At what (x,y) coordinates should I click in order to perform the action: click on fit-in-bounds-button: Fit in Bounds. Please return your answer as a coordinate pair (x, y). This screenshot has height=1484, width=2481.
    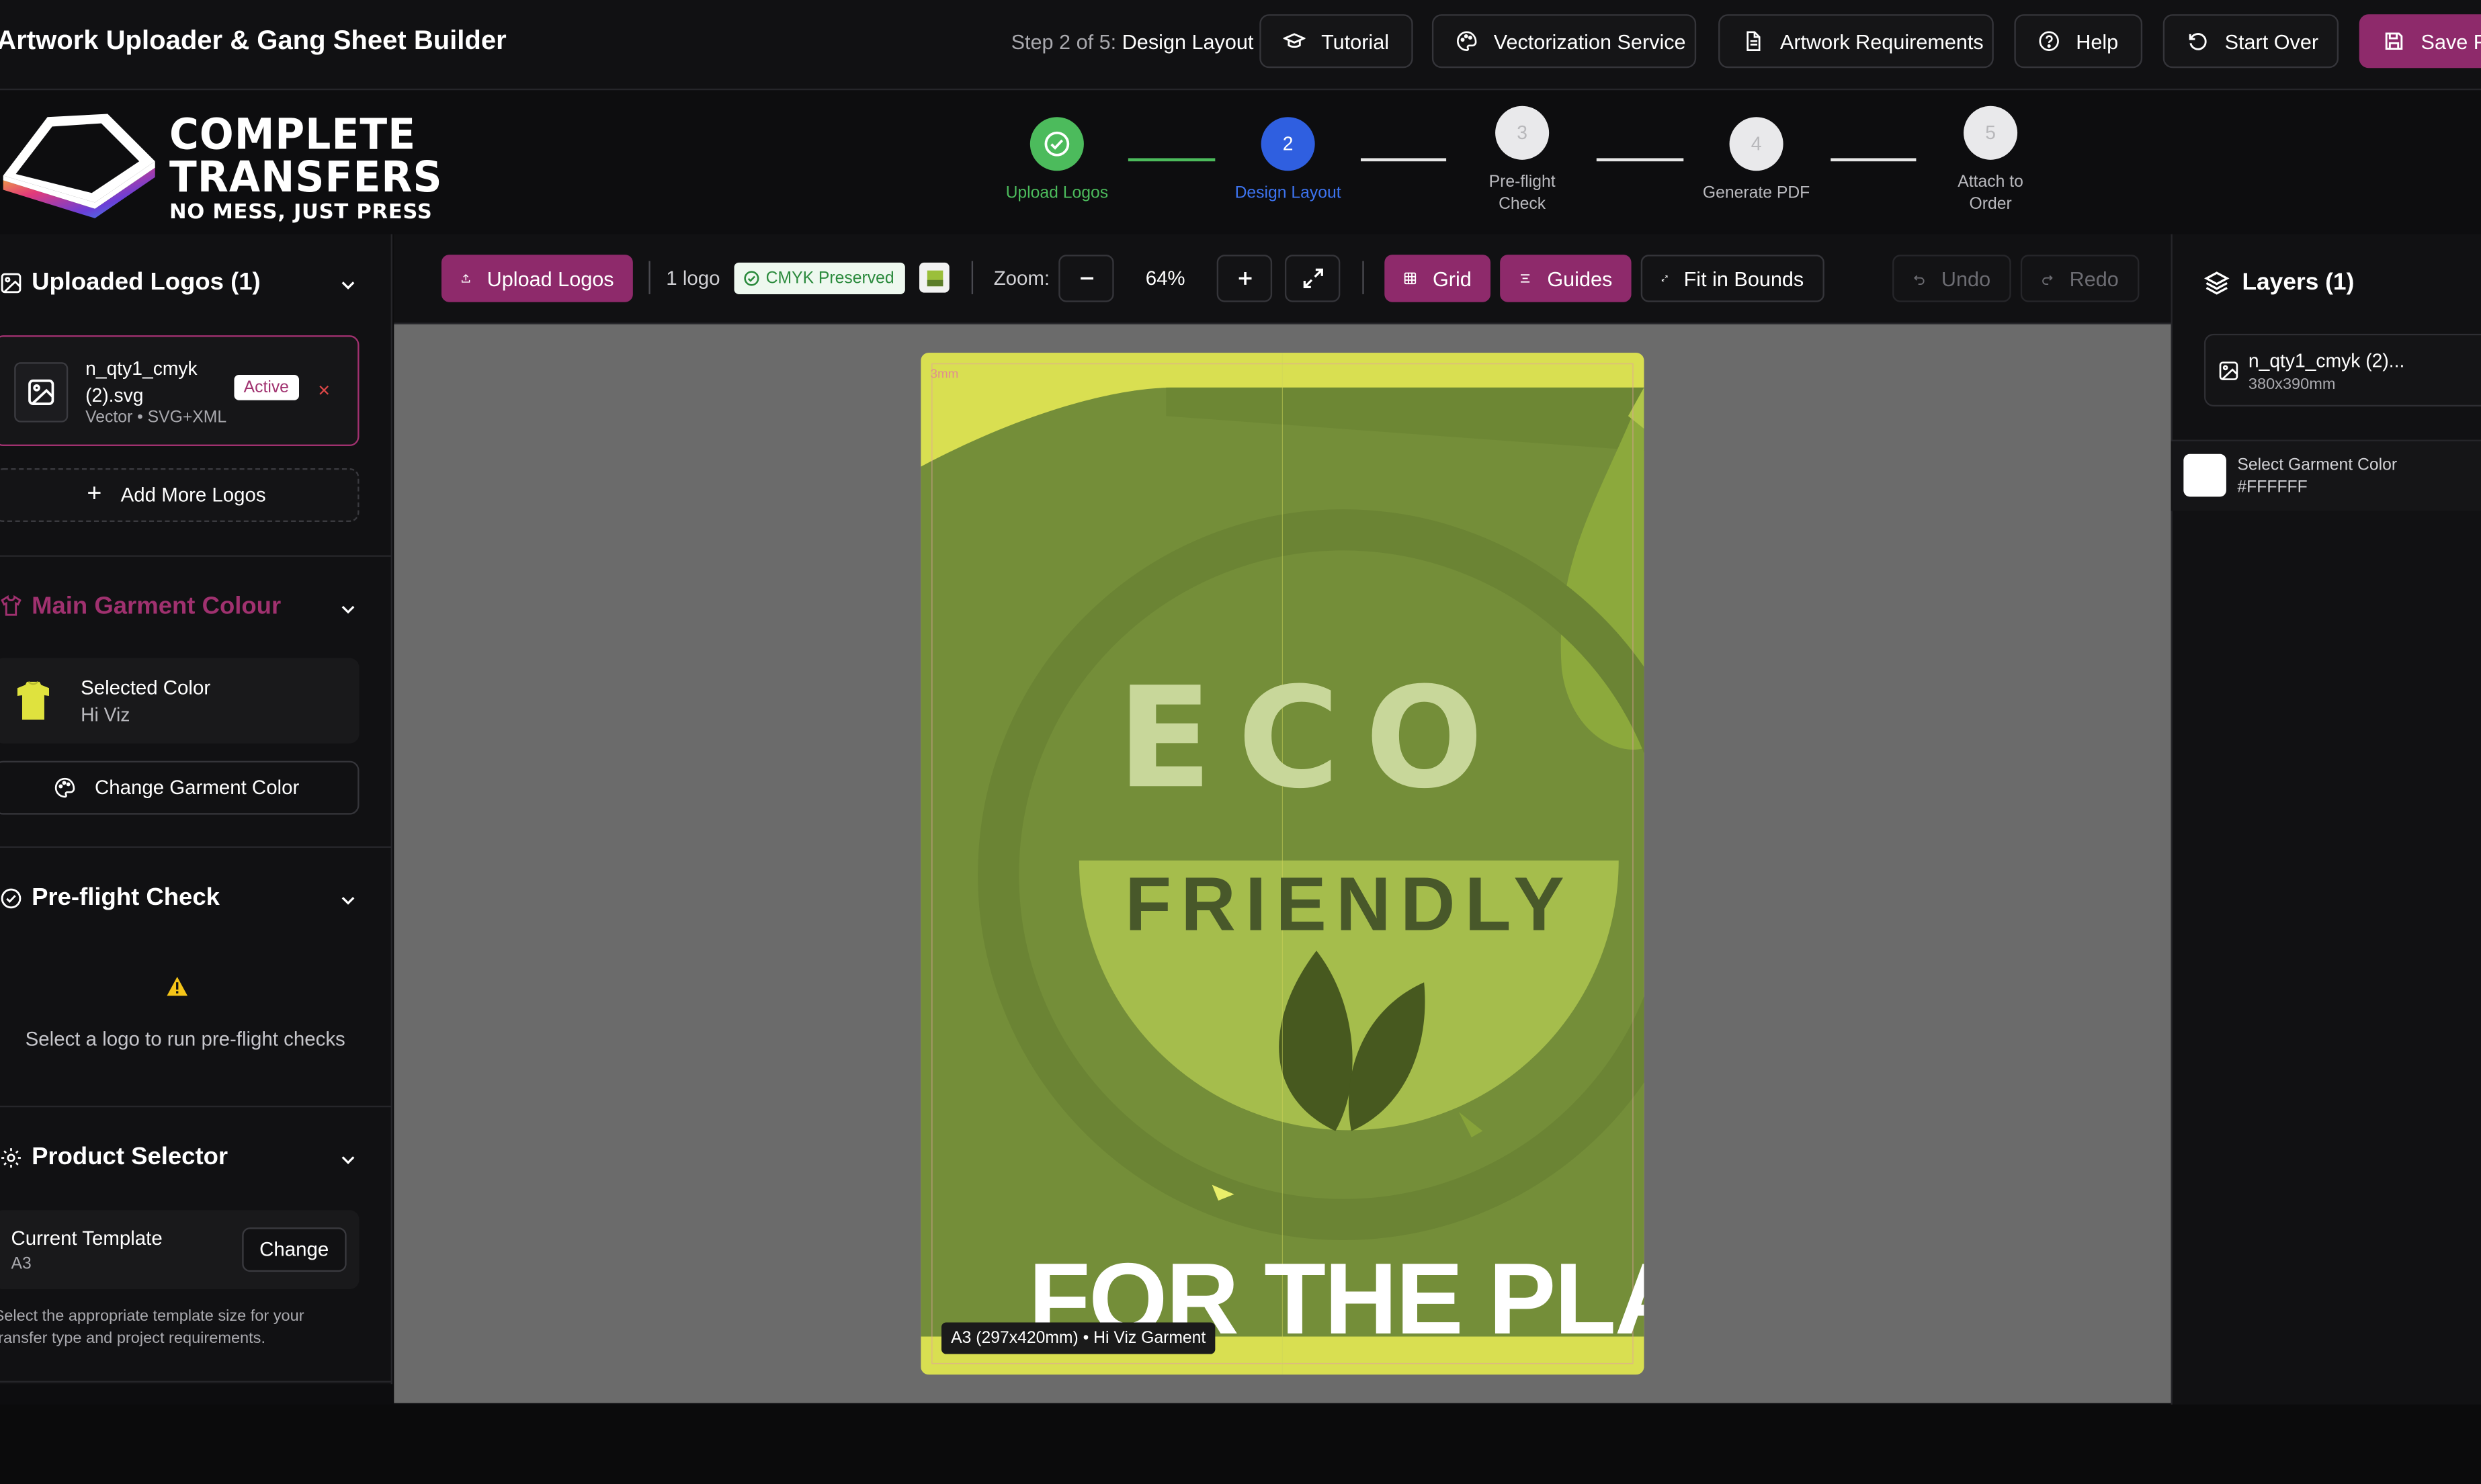
    Looking at the image, I should click on (1732, 278).